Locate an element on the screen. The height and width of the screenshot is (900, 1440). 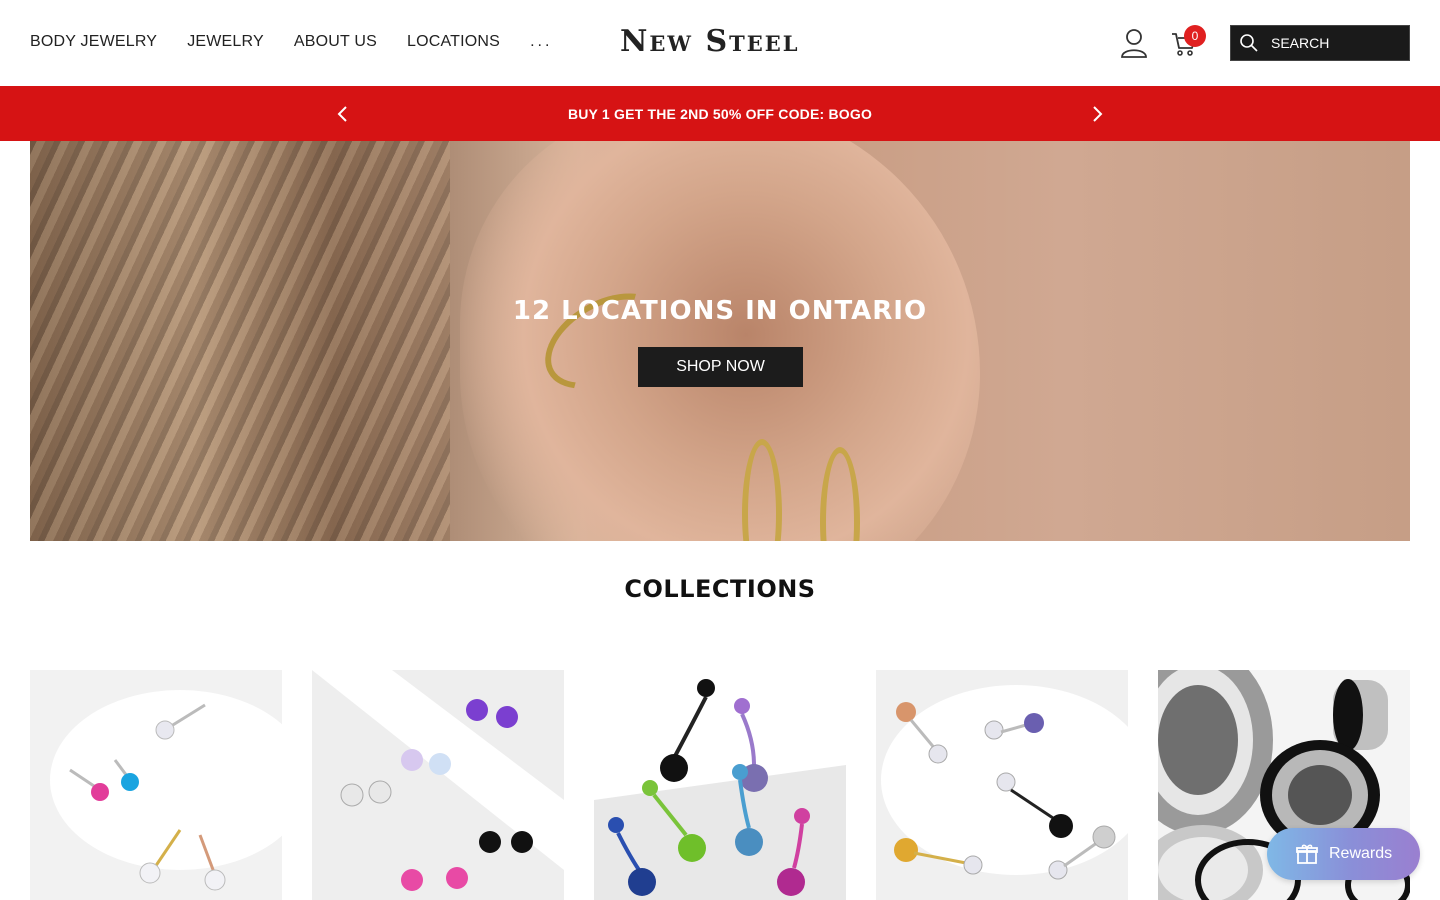
nav-locations: LOCATIONS is located at coordinates (453, 42).